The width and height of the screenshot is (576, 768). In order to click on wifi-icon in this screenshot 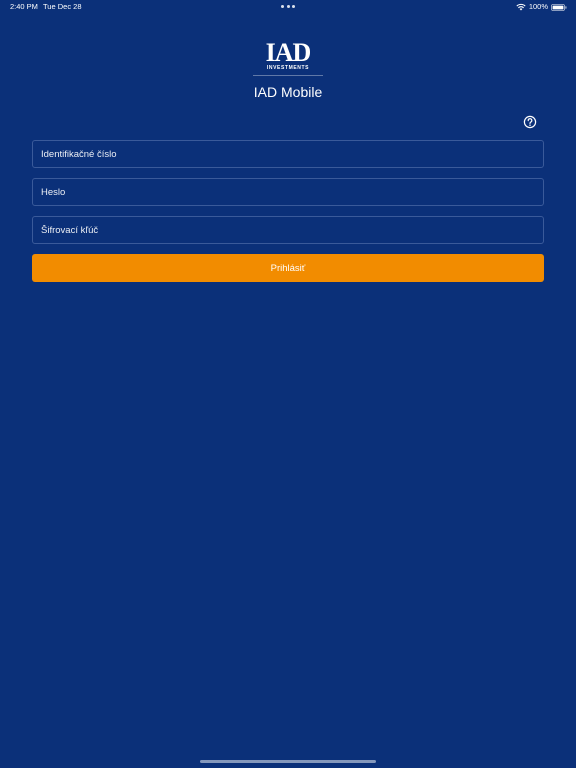, I will do `click(521, 7)`.